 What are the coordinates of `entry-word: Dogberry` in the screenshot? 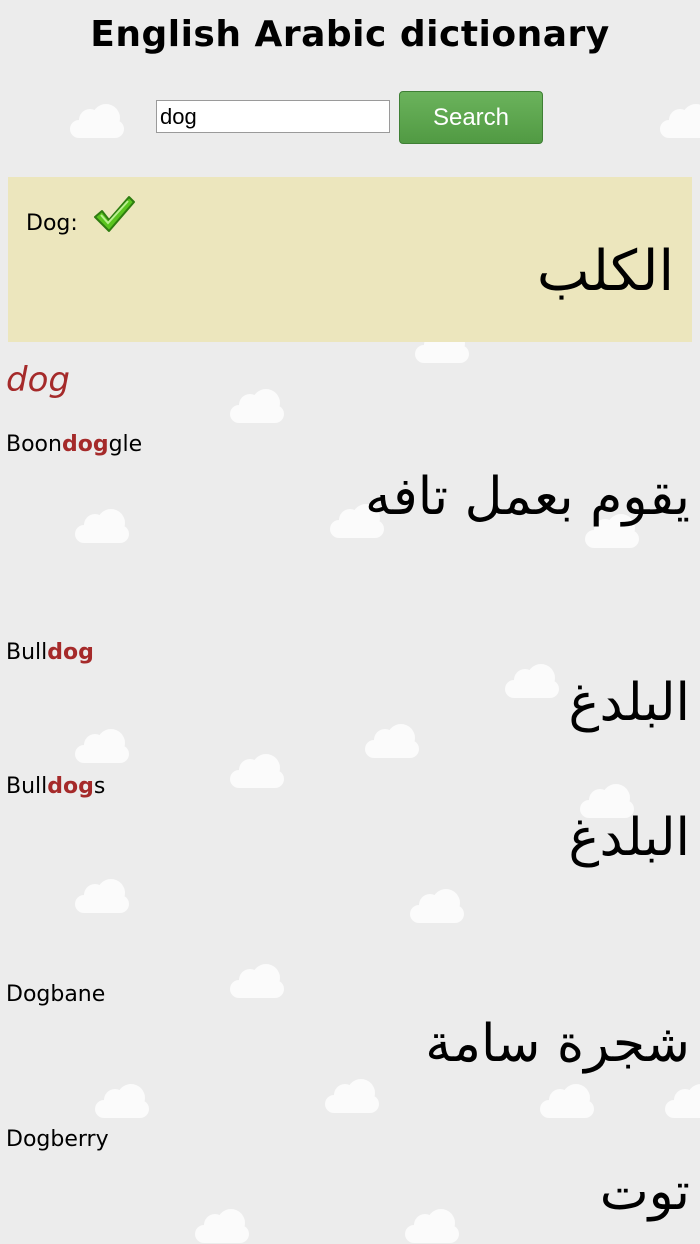 It's located at (57, 1139).